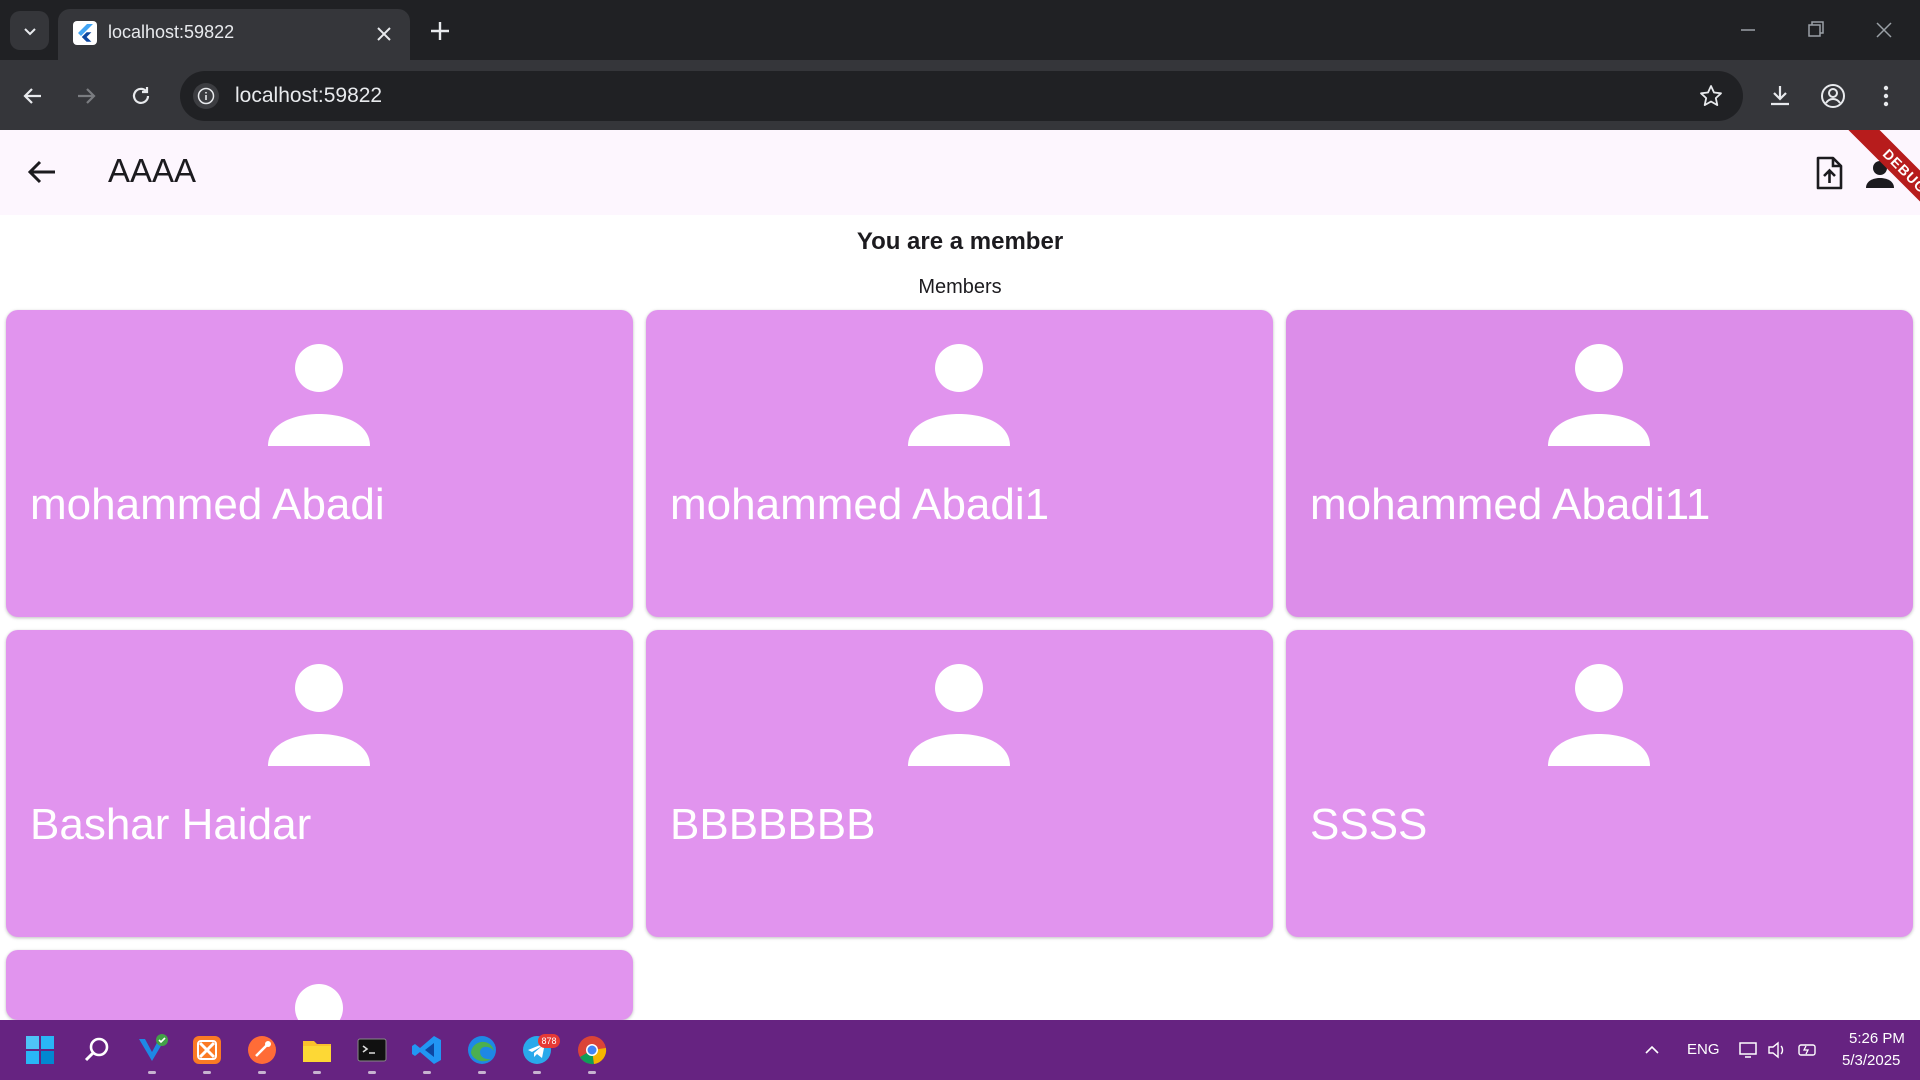 The width and height of the screenshot is (1920, 1080). I want to click on downloads-button, so click(1780, 96).